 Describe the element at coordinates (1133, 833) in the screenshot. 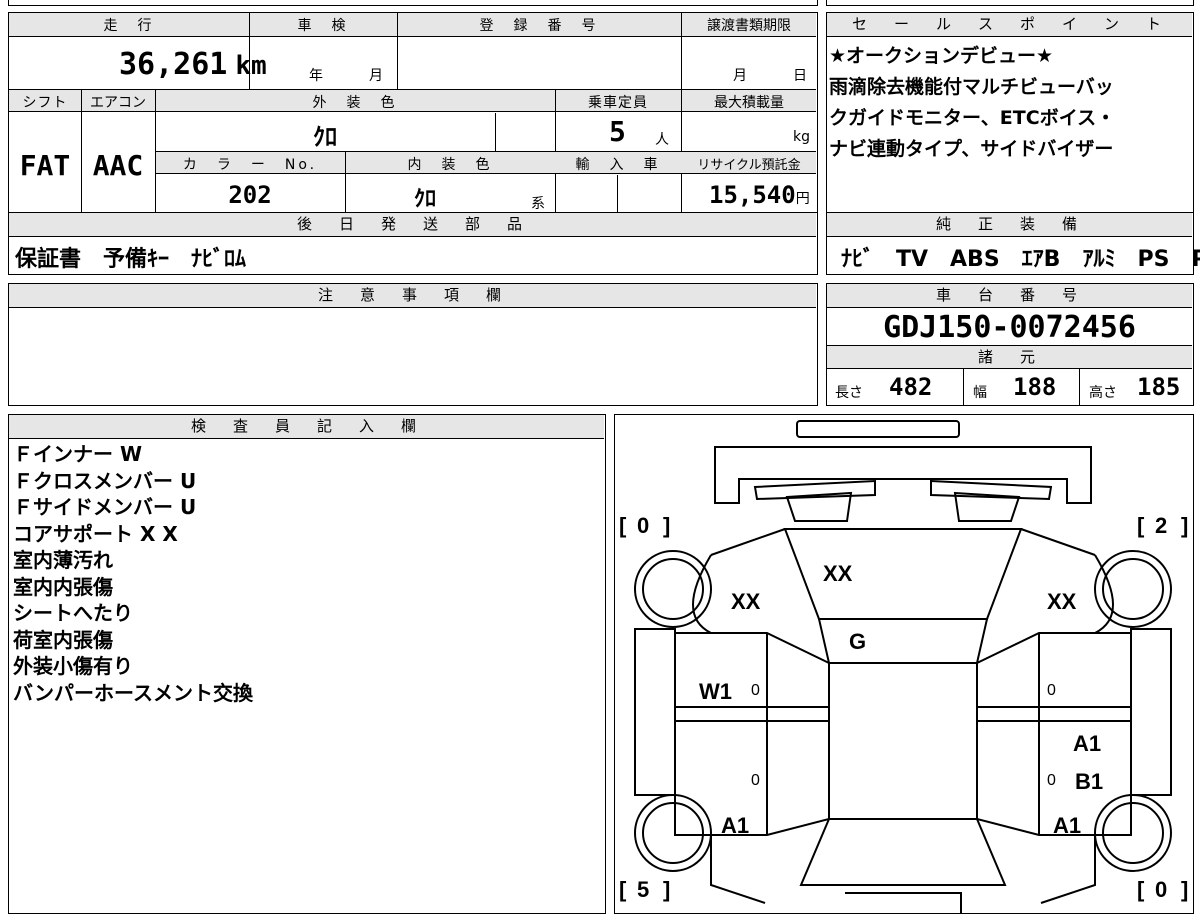

I see `wheel-rr-shape` at that location.